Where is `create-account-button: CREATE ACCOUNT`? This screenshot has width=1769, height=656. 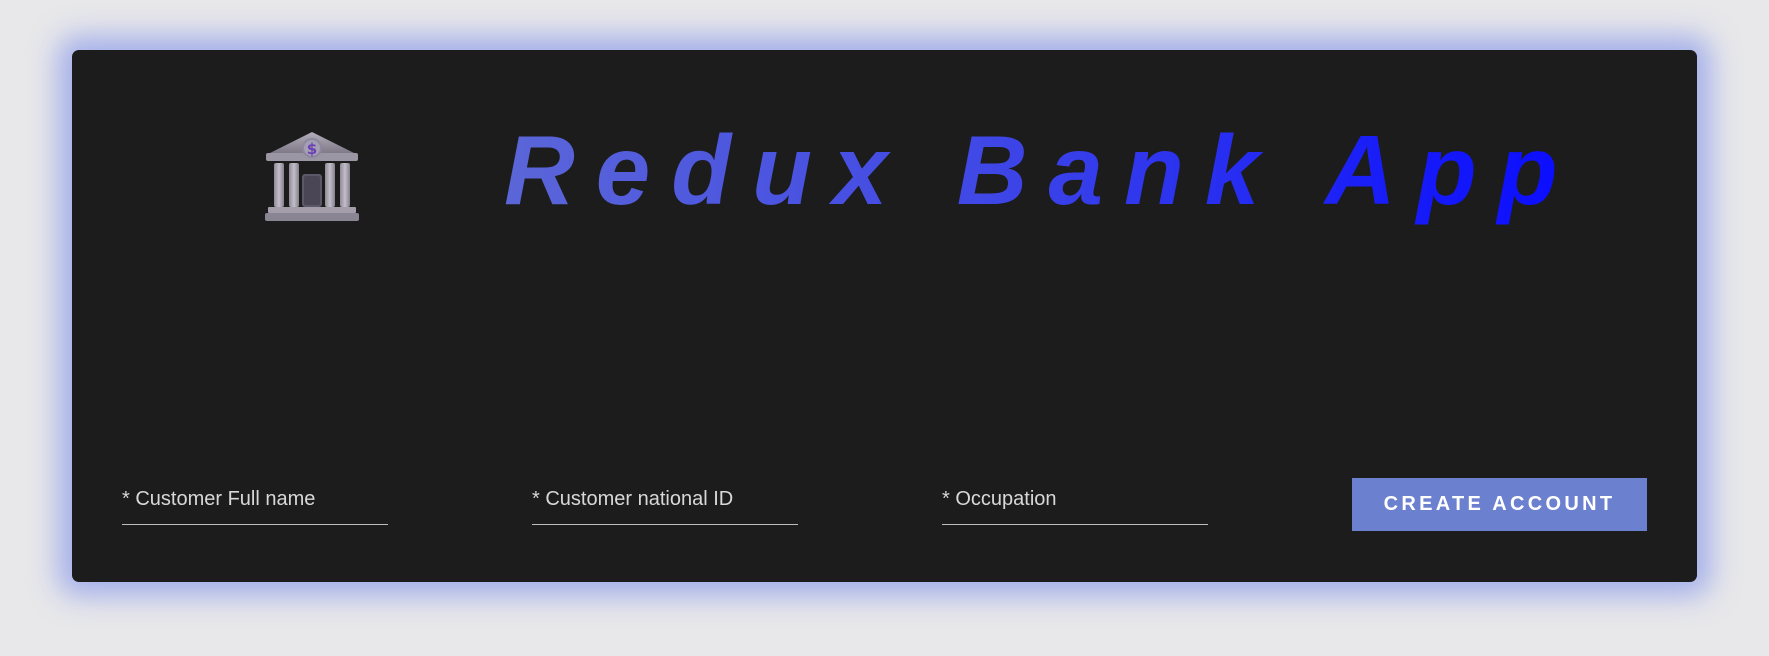
create-account-button: CREATE ACCOUNT is located at coordinates (1499, 504).